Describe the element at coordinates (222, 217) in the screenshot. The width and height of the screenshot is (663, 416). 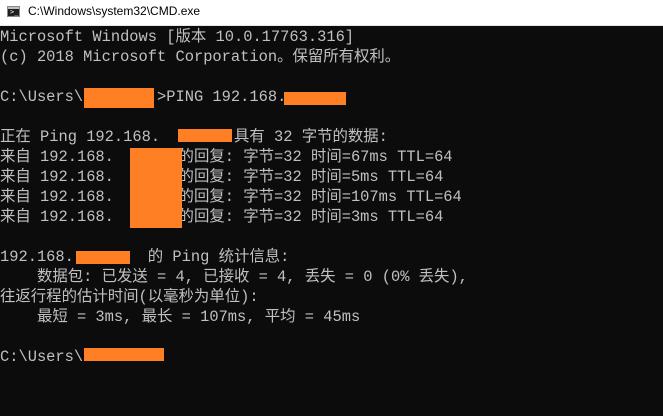
I see `console-line-reply: 来自 192.168. 的回复: 字节=32 时间=3ms TTL=64` at that location.